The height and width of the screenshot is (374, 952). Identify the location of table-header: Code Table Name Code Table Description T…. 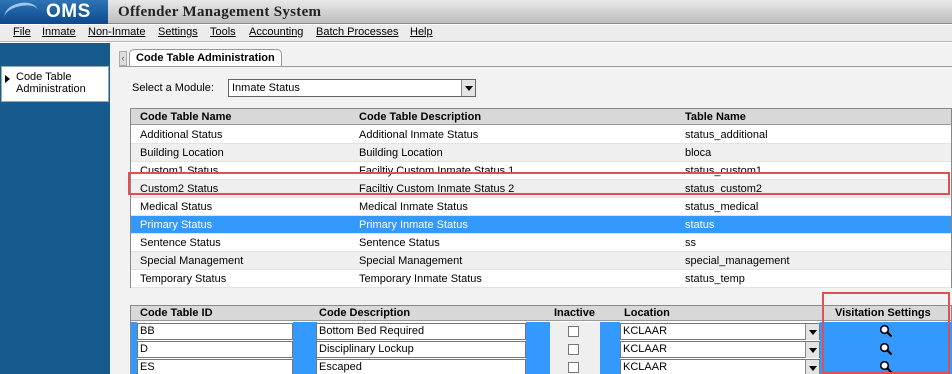
(541, 117).